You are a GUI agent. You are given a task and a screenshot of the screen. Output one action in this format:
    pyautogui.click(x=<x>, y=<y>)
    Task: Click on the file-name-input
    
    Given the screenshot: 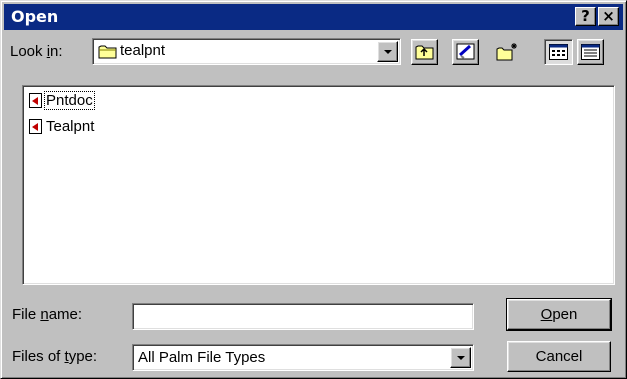 What is the action you would take?
    pyautogui.click(x=303, y=316)
    